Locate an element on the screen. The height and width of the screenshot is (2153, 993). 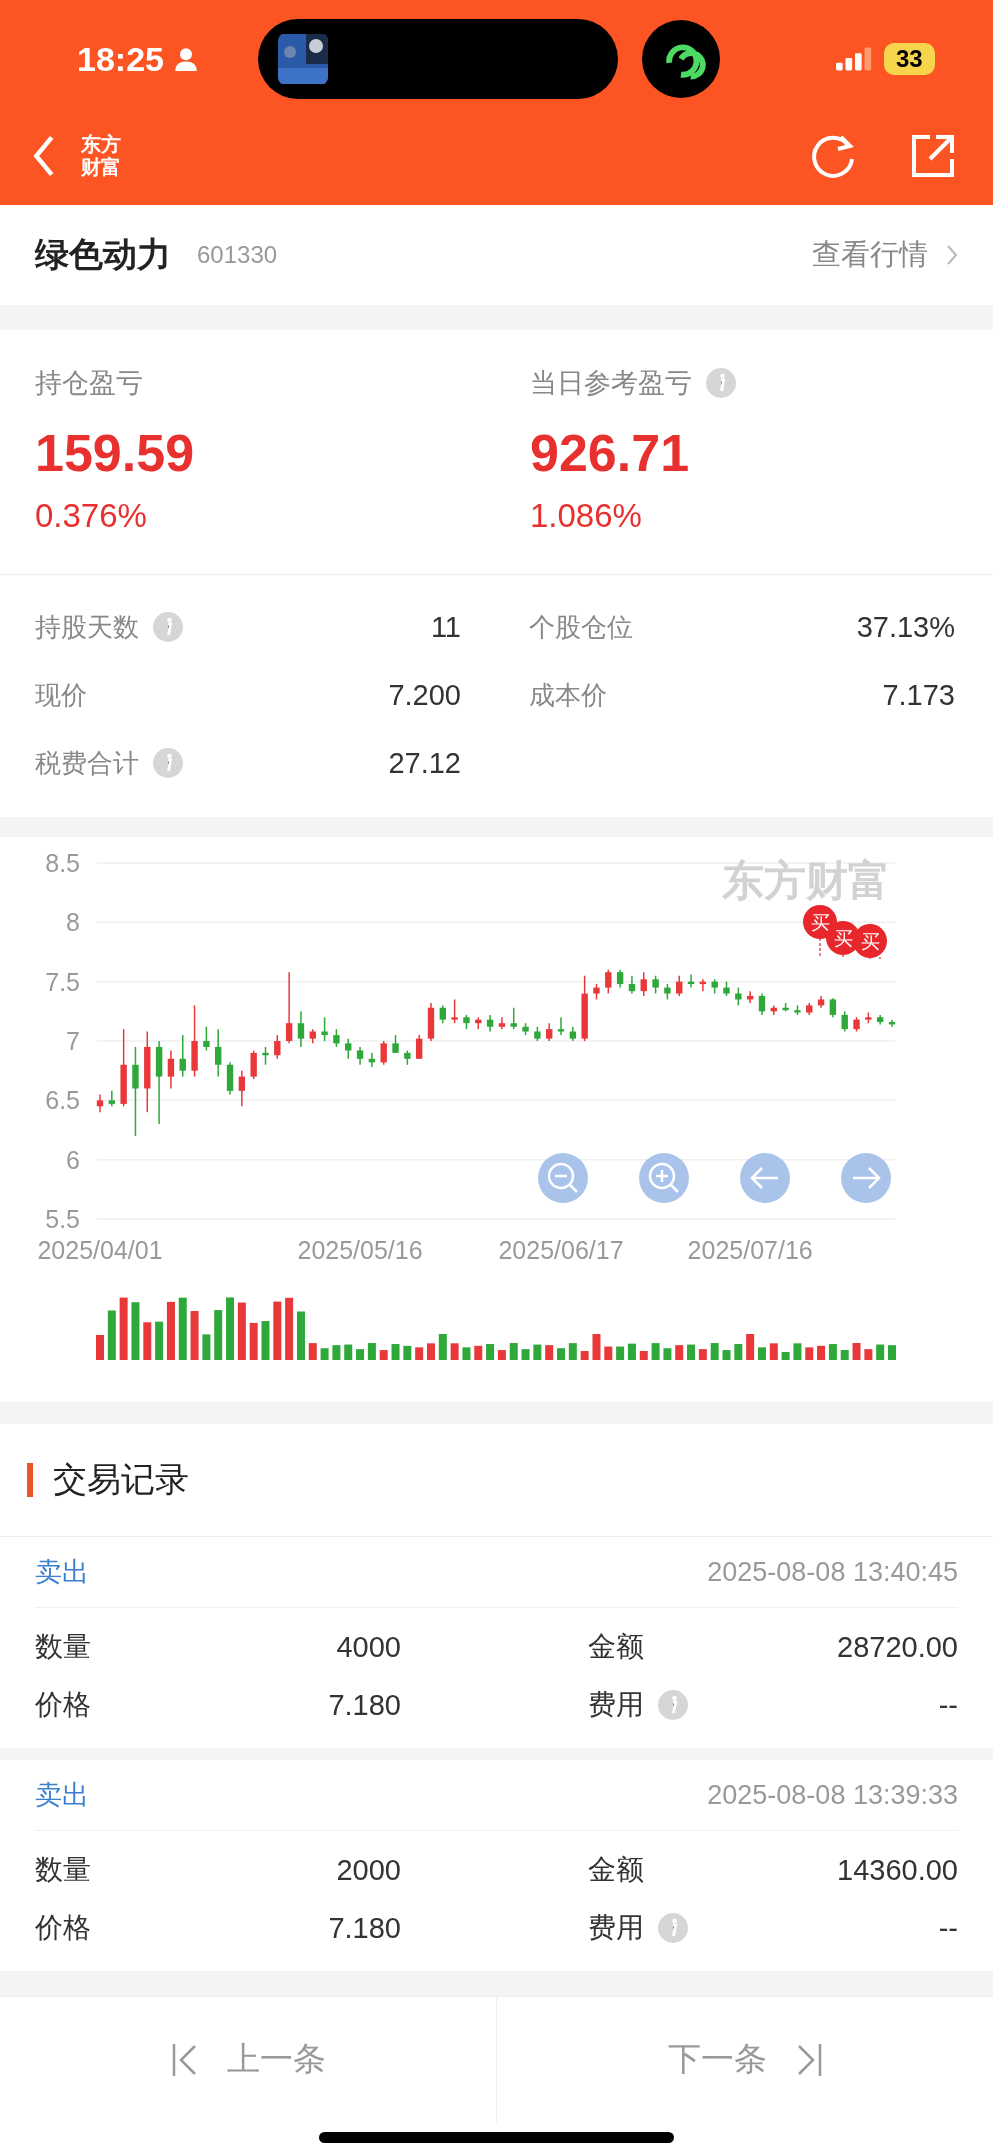
detail-label: 税费合计 is located at coordinates (87, 763).